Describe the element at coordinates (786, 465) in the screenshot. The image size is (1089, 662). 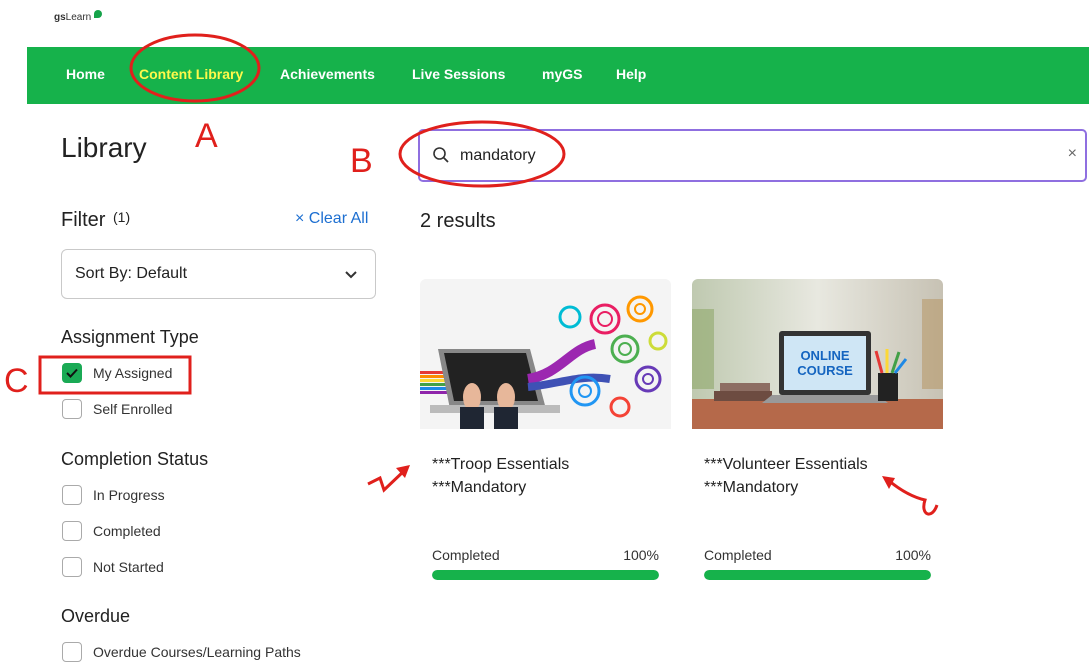
I see `course-title: ***Volunteer Essentials` at that location.